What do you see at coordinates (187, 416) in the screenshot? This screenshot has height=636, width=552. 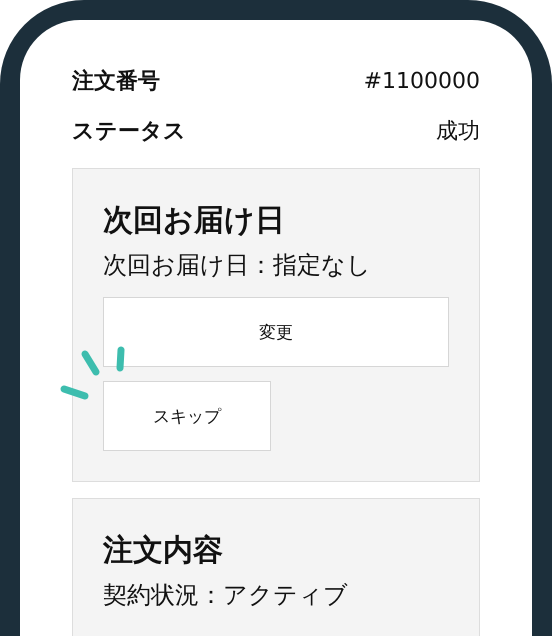 I see `skip-button: スキップ` at bounding box center [187, 416].